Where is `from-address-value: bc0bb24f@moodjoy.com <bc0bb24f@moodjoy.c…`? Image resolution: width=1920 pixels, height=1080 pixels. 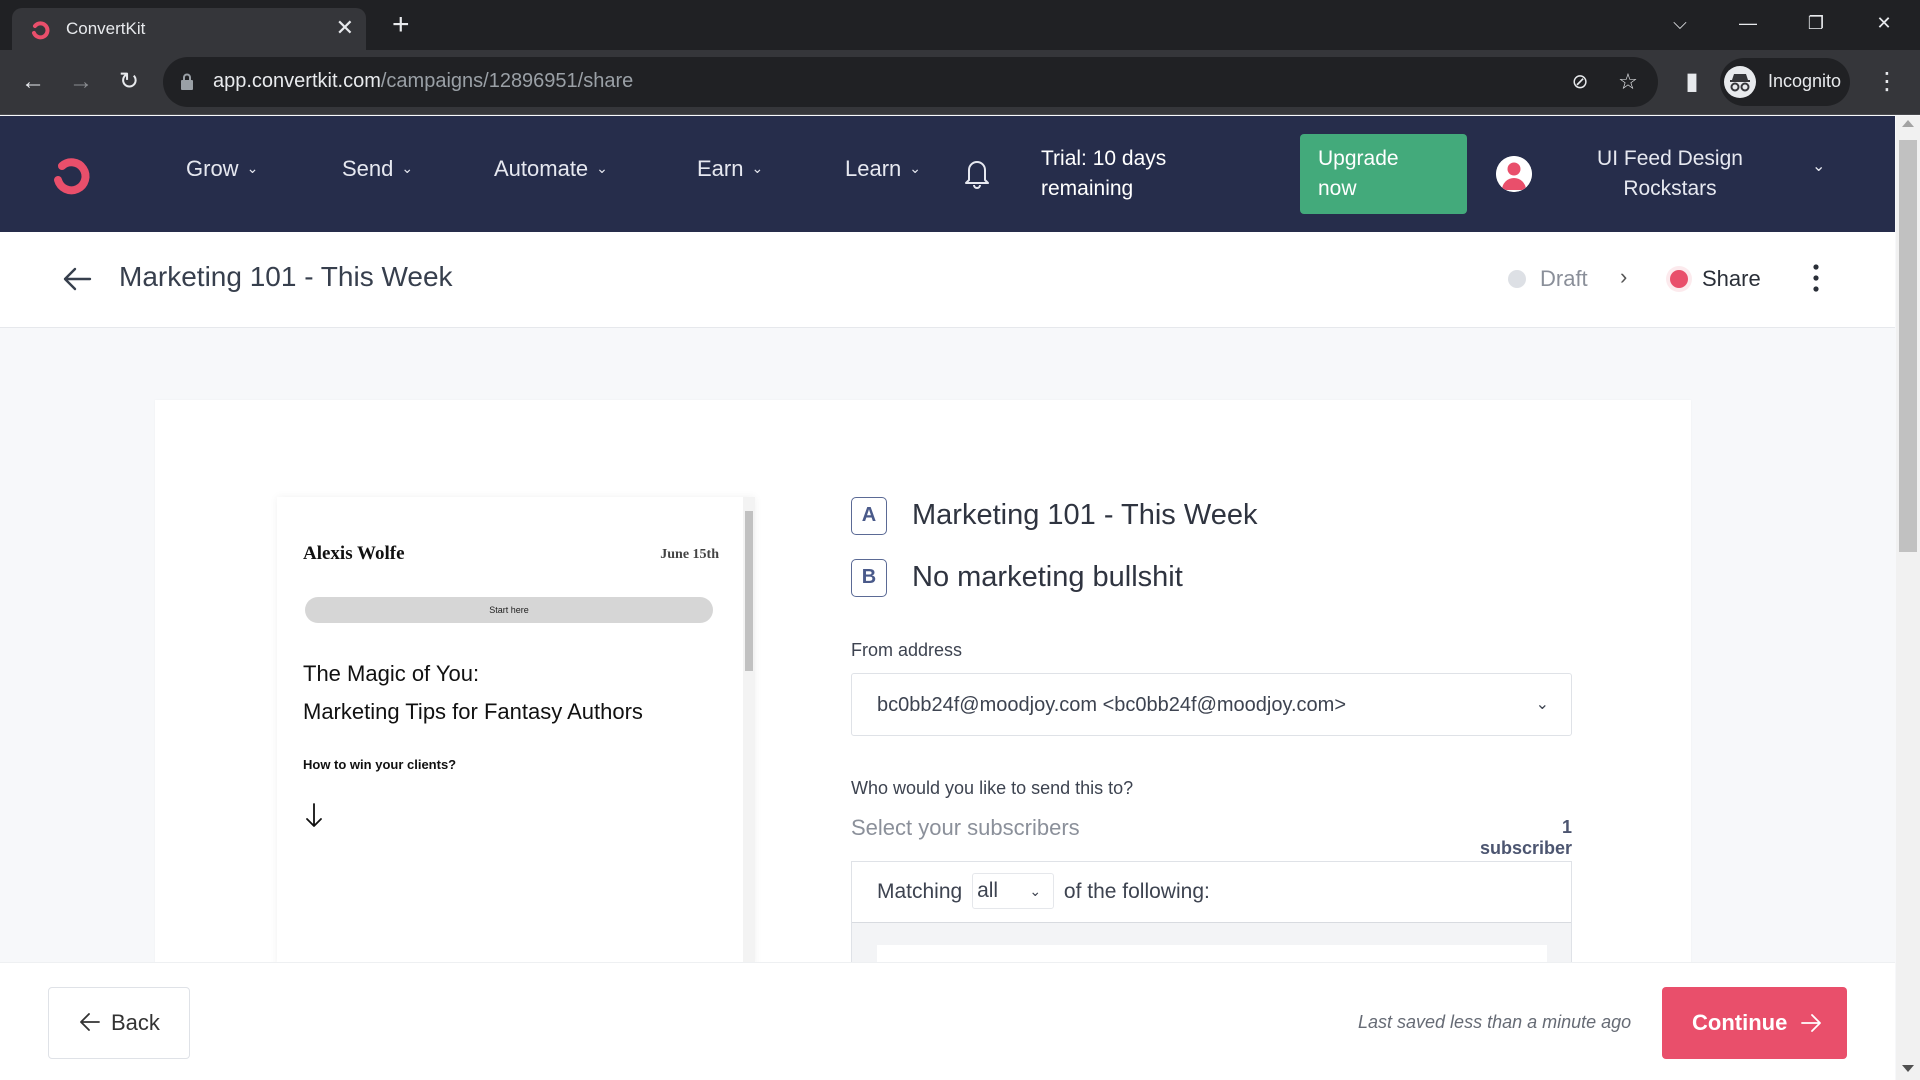 from-address-value: bc0bb24f@moodjoy.com <bc0bb24f@moodjoy.c… is located at coordinates (1112, 705).